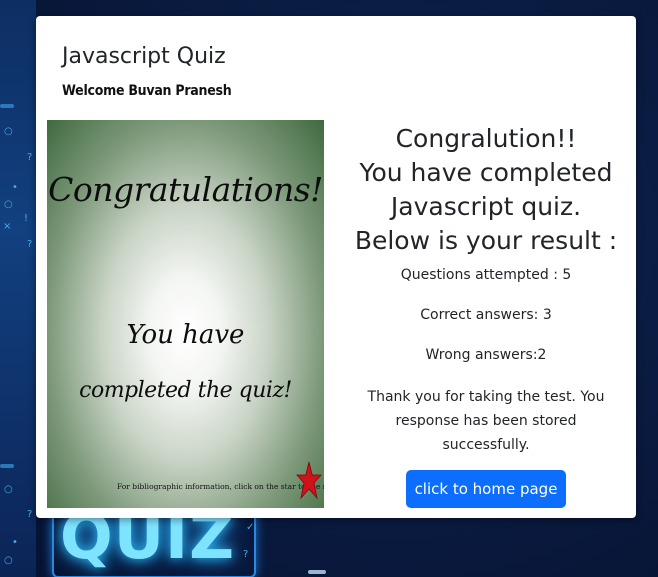 The height and width of the screenshot is (577, 658). What do you see at coordinates (26, 218) in the screenshot?
I see `background-exclamation-icon: !` at bounding box center [26, 218].